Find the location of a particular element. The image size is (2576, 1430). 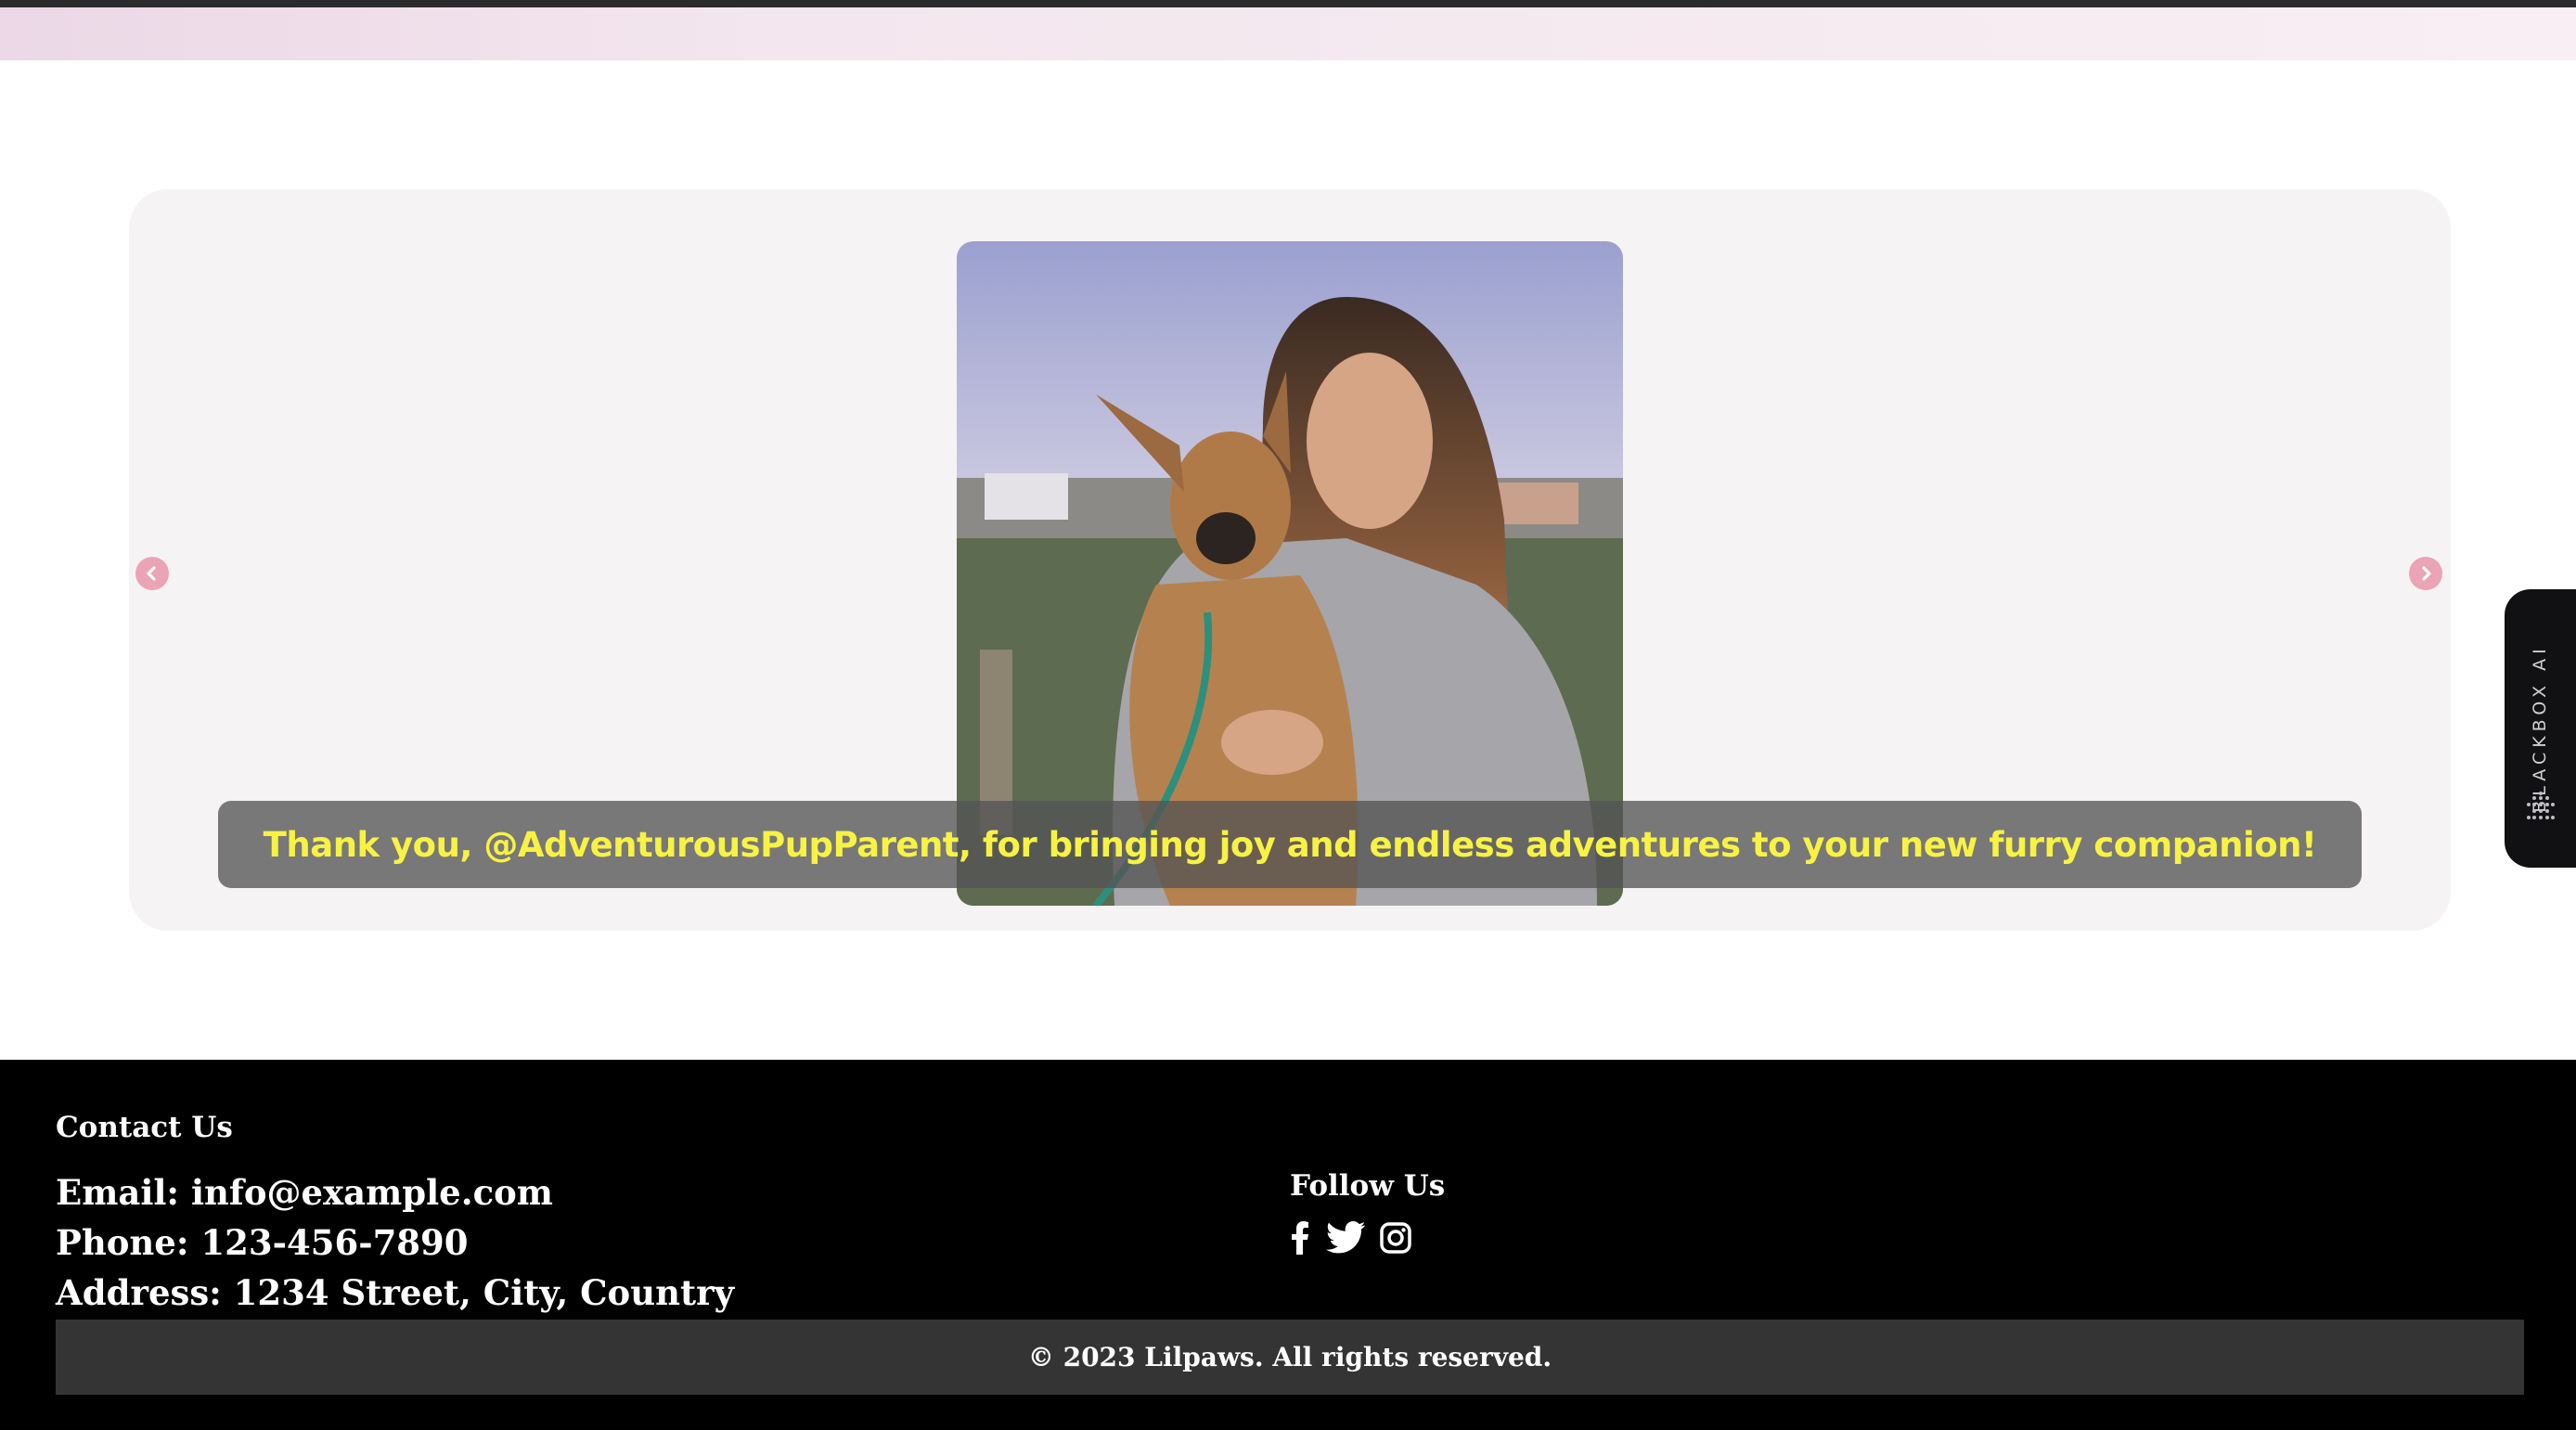

instagram-link is located at coordinates (1395, 1237).